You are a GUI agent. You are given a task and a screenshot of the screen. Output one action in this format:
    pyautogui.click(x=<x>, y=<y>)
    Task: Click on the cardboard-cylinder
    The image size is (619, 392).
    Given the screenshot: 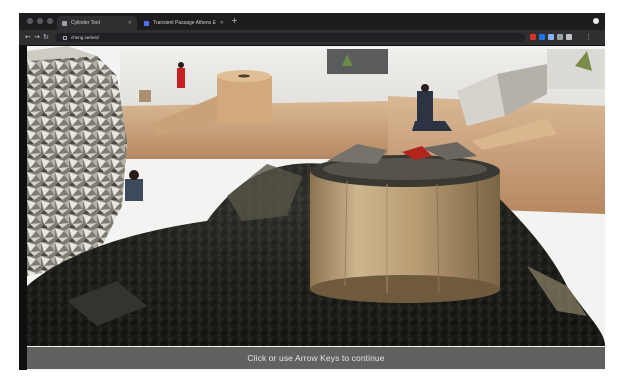 What is the action you would take?
    pyautogui.click(x=405, y=222)
    